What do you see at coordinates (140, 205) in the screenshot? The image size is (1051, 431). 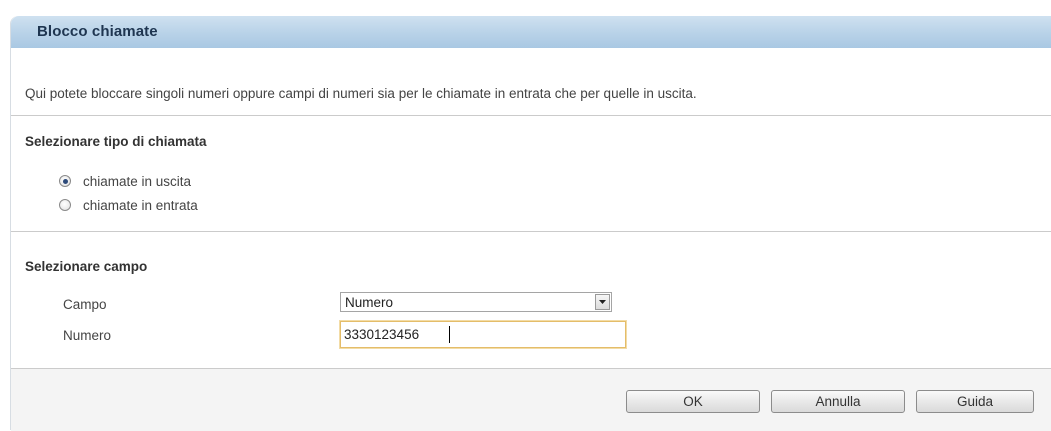 I see `radio-label-incoming: chiamate in entrata` at bounding box center [140, 205].